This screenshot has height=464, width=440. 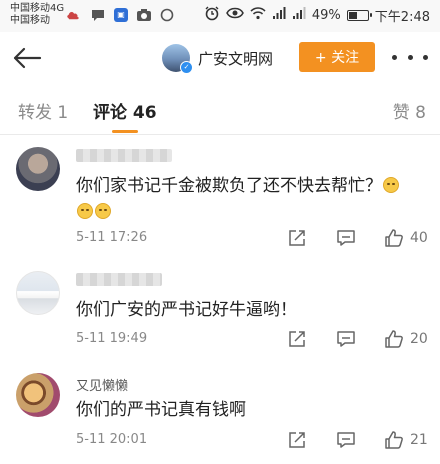 I want to click on carrier-line-2: 中国移动, so click(x=30, y=20).